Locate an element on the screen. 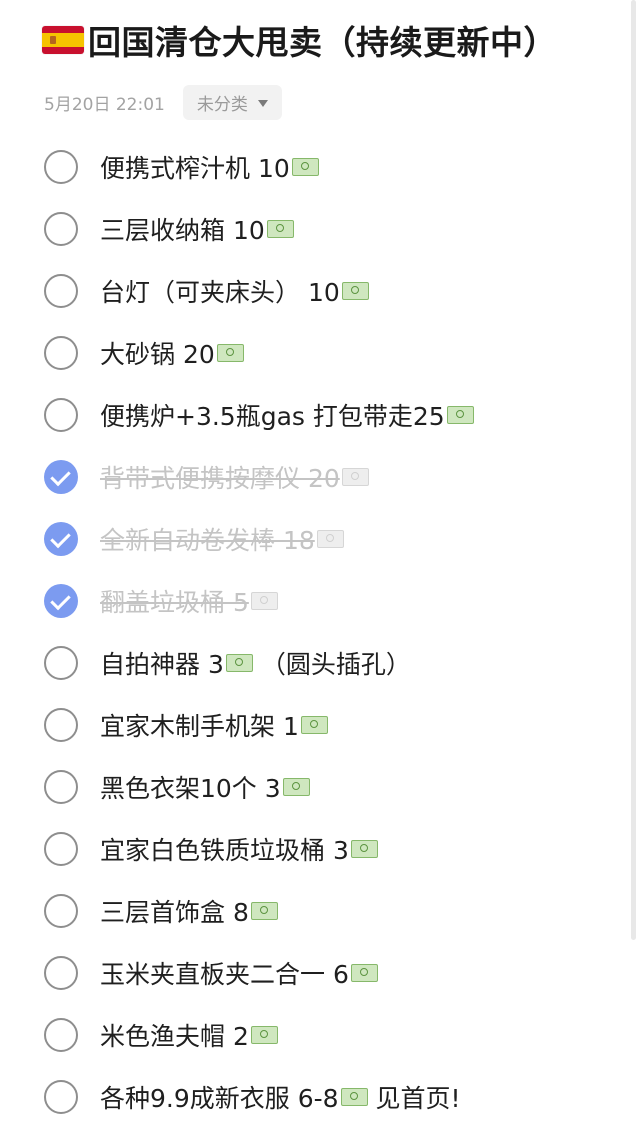 The image size is (640, 1128). scrollbar is located at coordinates (633, 470).